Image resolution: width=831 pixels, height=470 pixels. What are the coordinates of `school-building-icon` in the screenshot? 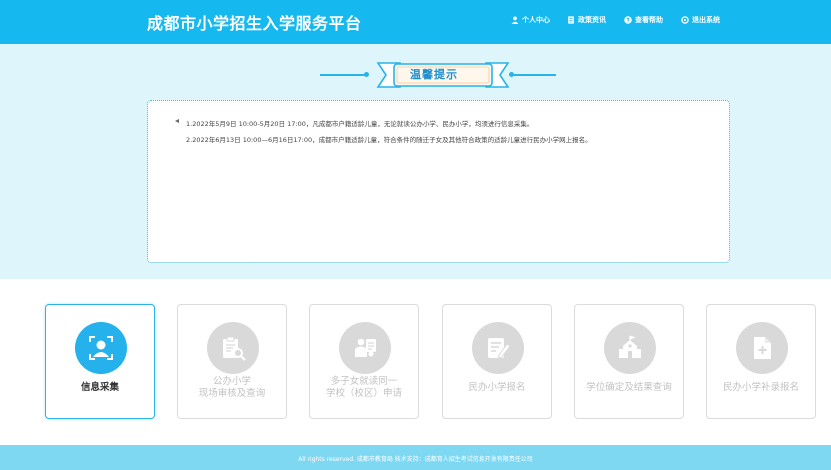 It's located at (630, 346).